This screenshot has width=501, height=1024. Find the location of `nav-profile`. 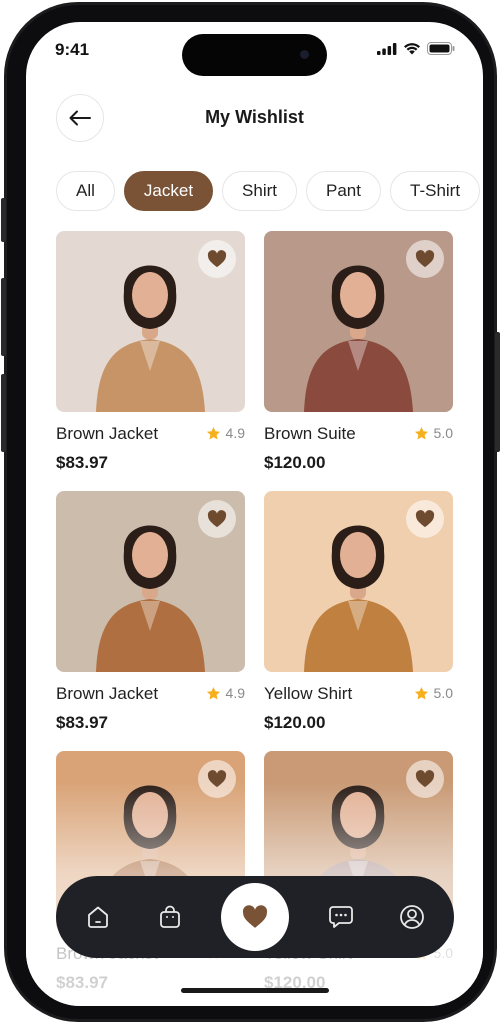

nav-profile is located at coordinates (412, 917).